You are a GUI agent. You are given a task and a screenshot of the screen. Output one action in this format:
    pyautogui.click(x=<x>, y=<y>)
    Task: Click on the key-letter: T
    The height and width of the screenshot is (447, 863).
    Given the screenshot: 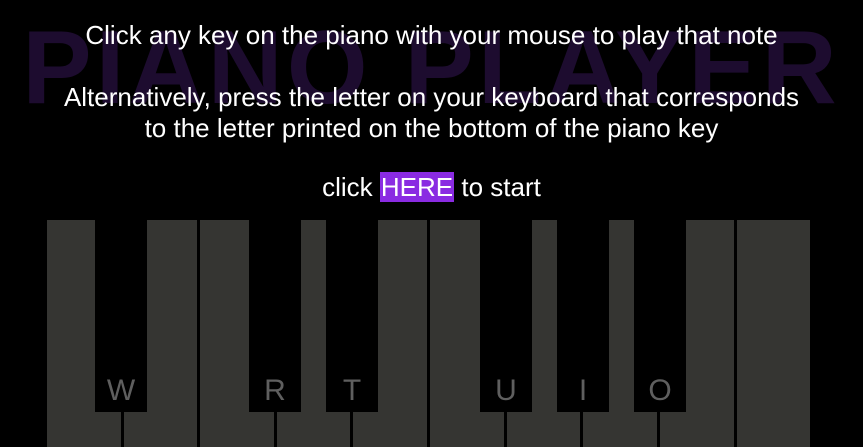 What is the action you would take?
    pyautogui.click(x=352, y=390)
    